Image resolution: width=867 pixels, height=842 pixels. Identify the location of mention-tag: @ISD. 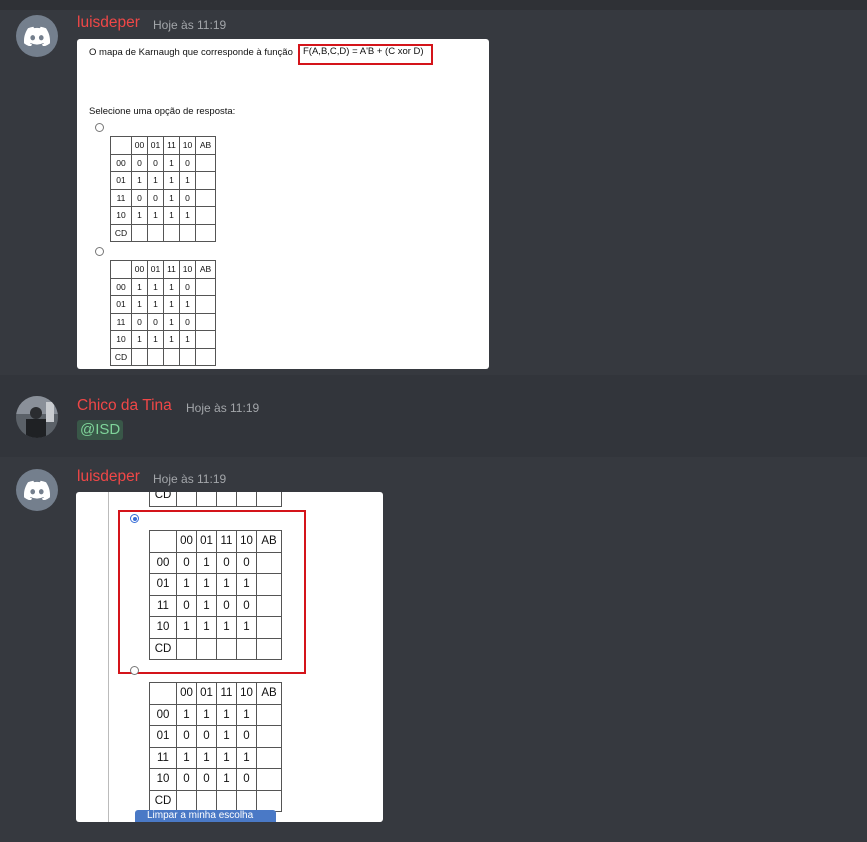
(100, 430).